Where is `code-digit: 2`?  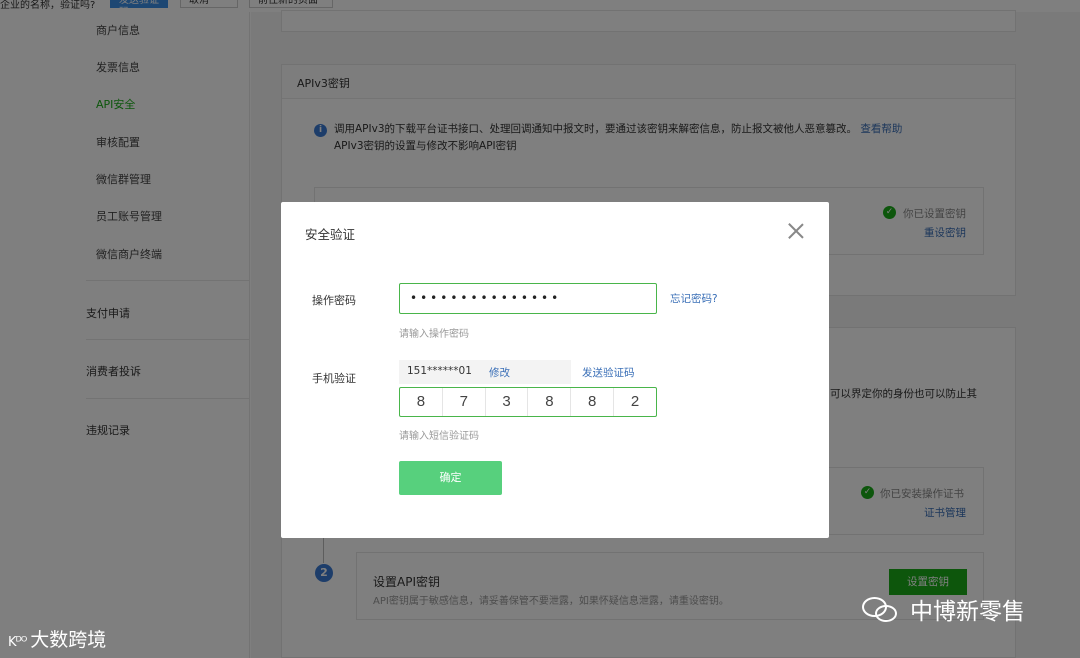 code-digit: 2 is located at coordinates (635, 402).